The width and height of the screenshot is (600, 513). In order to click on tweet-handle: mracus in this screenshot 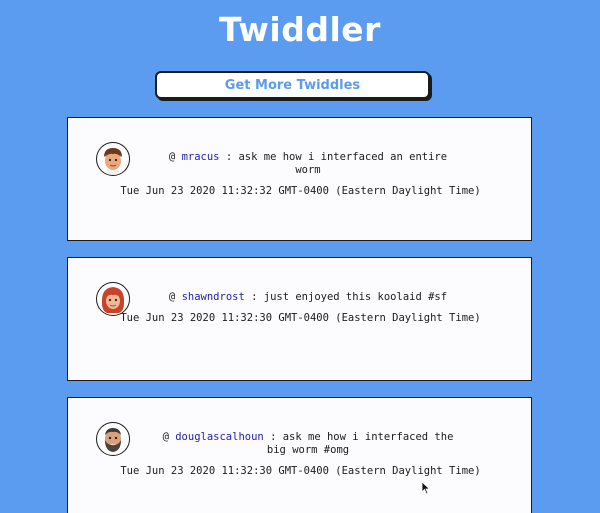, I will do `click(201, 157)`.